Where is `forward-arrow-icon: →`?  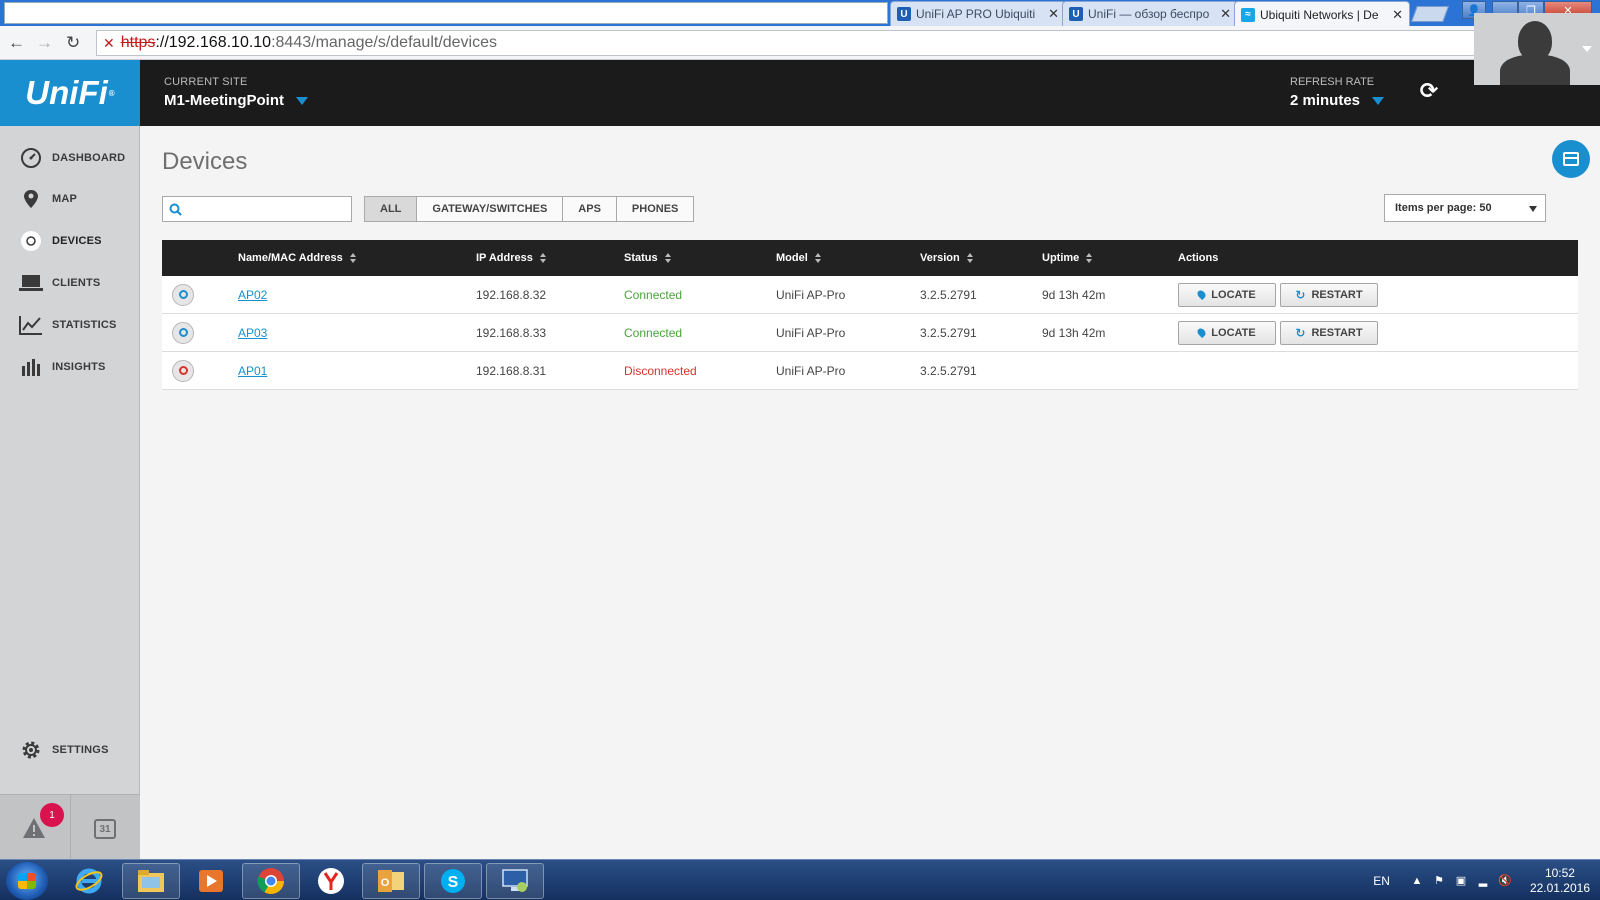 forward-arrow-icon: → is located at coordinates (44, 43).